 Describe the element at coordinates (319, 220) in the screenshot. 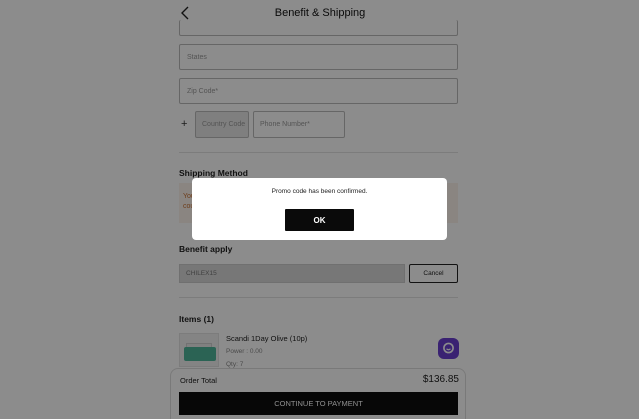

I see `ok-button: OK` at that location.